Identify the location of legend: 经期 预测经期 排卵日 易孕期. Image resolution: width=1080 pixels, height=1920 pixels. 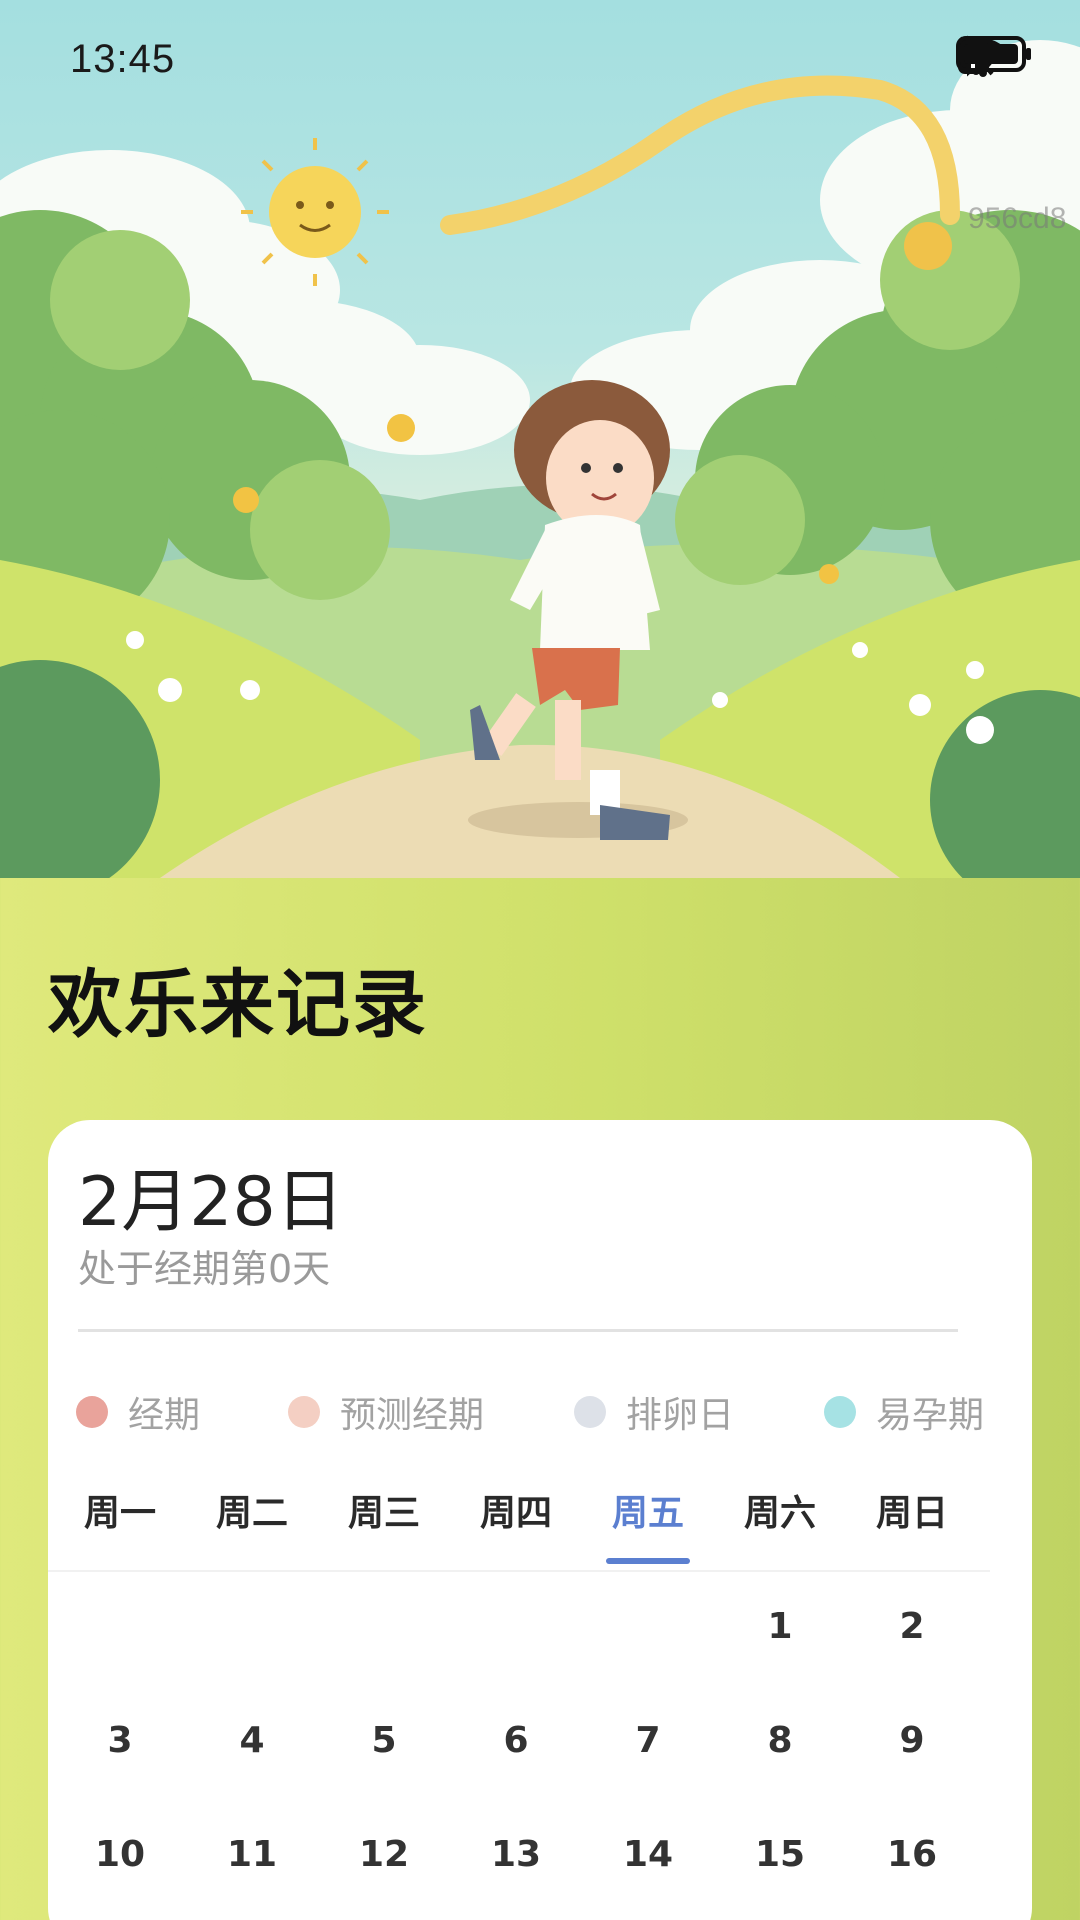
(536, 1416).